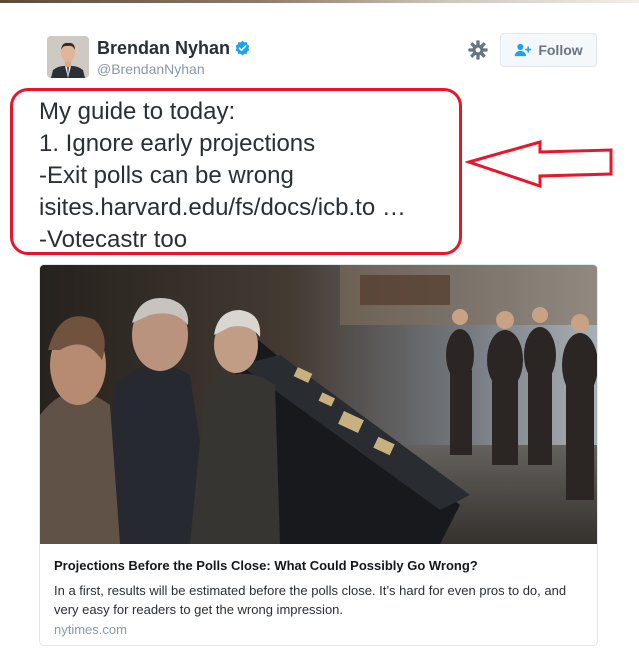 This screenshot has width=639, height=648. I want to click on annotation-arrow-icon, so click(539, 164).